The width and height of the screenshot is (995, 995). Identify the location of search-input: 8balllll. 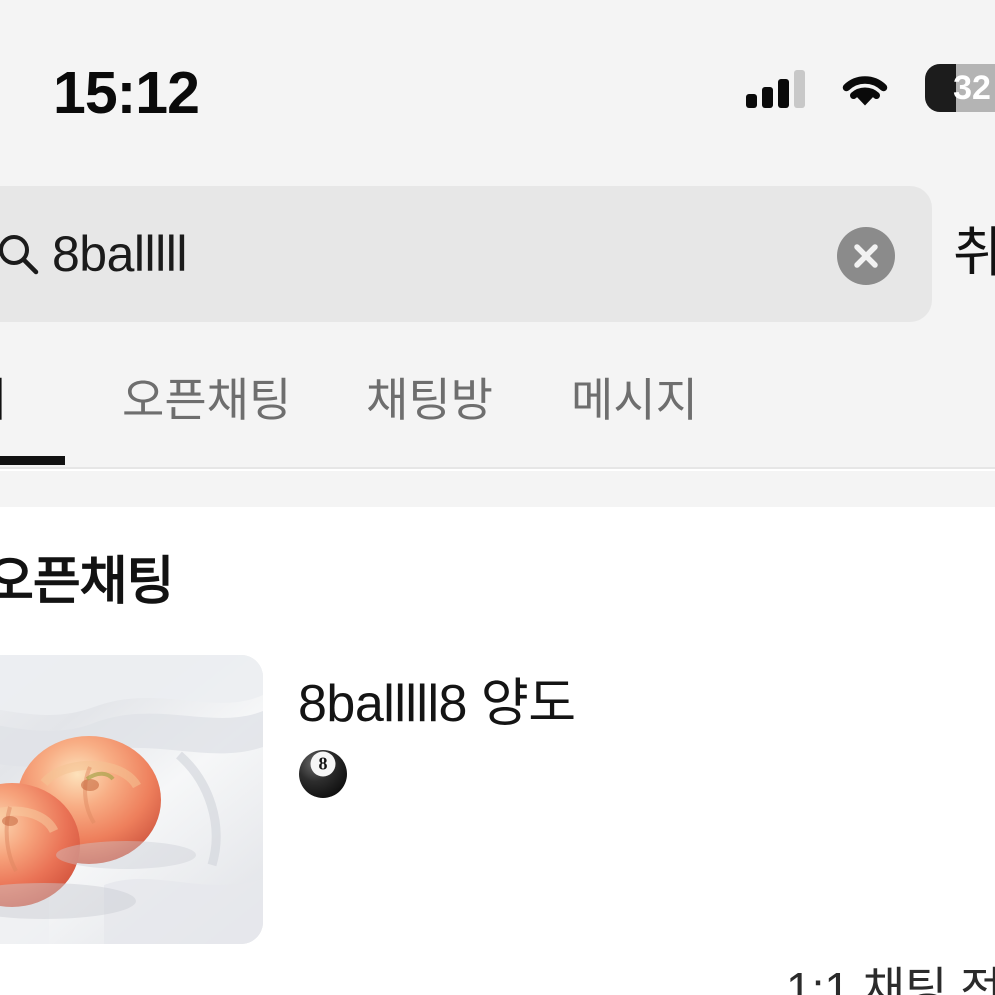
(466, 254).